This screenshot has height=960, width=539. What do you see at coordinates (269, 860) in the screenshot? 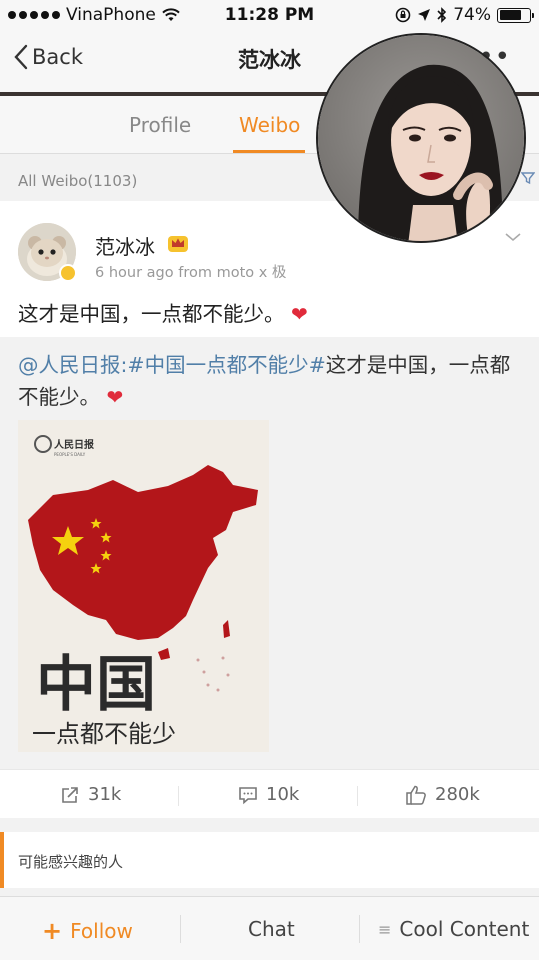
I see `suggested-people-section: 可能感兴趣的人` at bounding box center [269, 860].